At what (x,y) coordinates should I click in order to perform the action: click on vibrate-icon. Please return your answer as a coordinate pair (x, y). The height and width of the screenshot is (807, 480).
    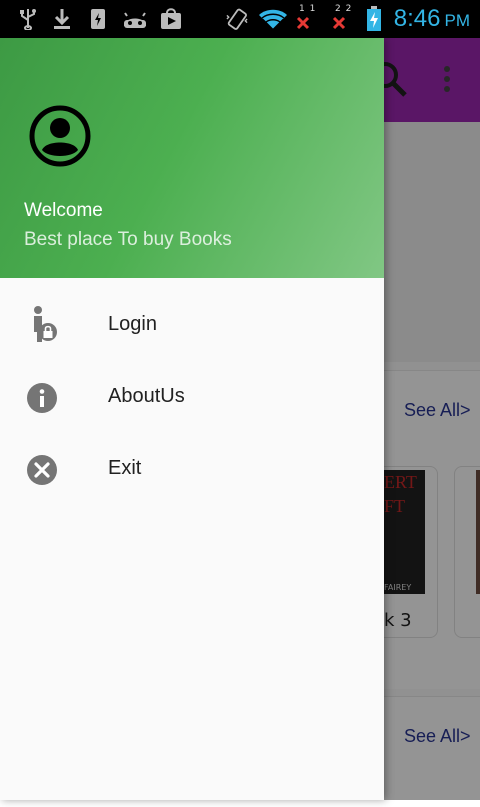
    Looking at the image, I should click on (237, 19).